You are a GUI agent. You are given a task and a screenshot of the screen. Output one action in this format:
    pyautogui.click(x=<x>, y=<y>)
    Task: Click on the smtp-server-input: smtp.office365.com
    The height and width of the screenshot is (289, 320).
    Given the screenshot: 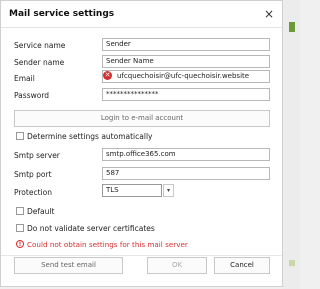 What is the action you would take?
    pyautogui.click(x=186, y=154)
    